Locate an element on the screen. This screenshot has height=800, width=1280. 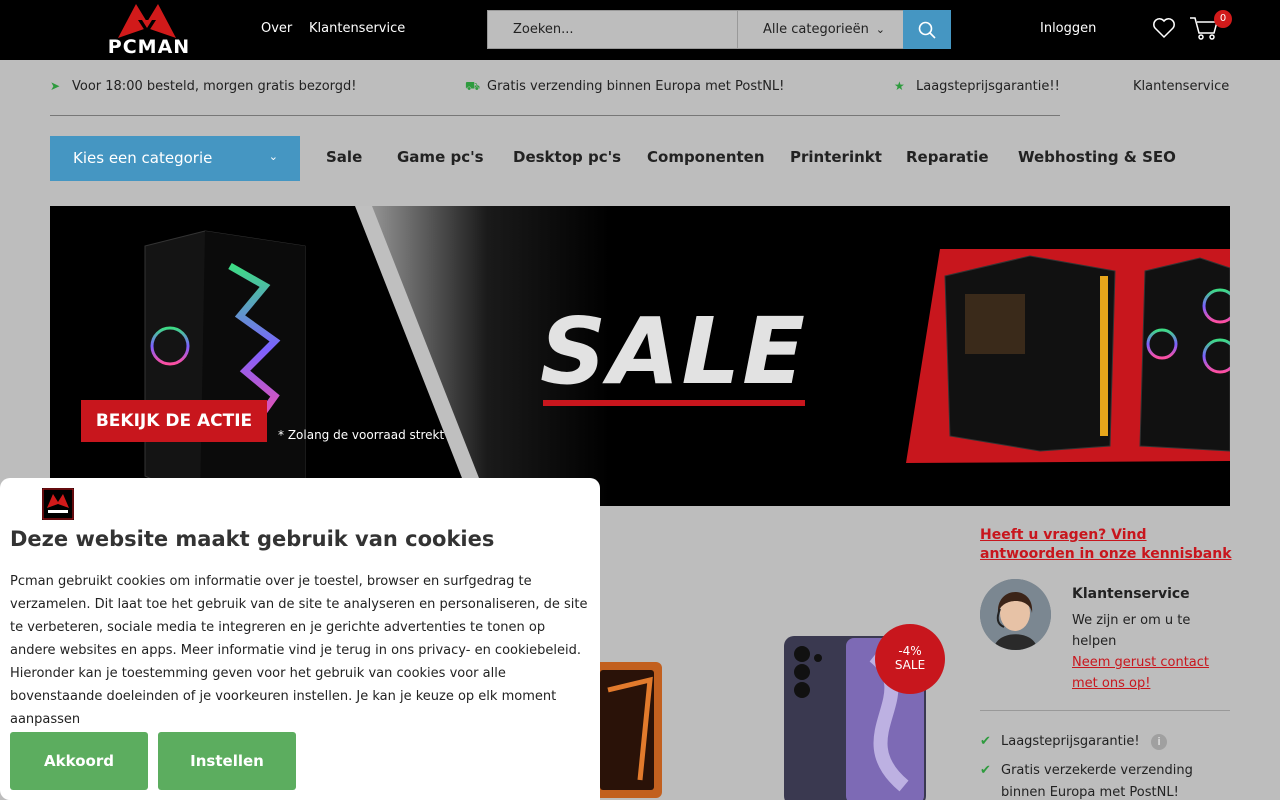
search-button is located at coordinates (927, 29).